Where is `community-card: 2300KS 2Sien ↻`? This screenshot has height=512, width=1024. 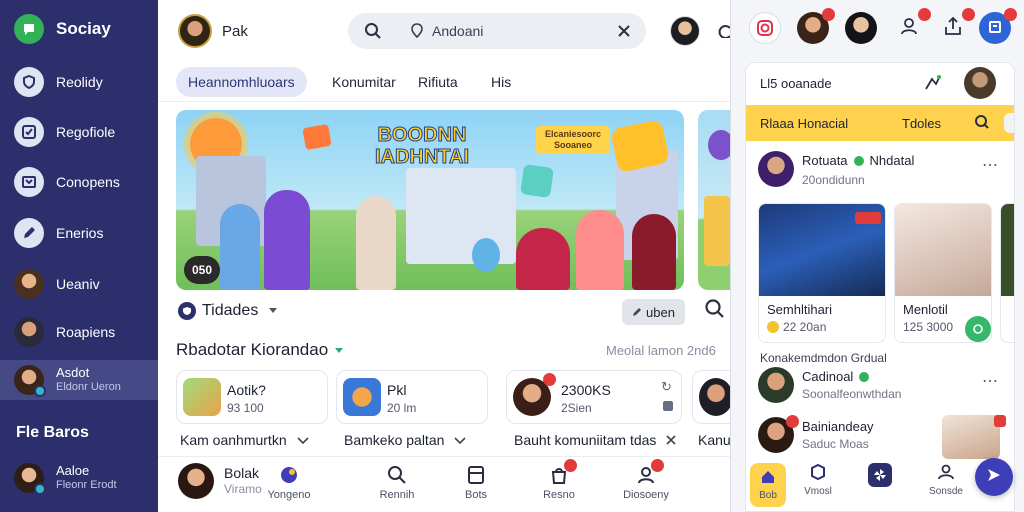
community-card: 2300KS 2Sien ↻ is located at coordinates (594, 397).